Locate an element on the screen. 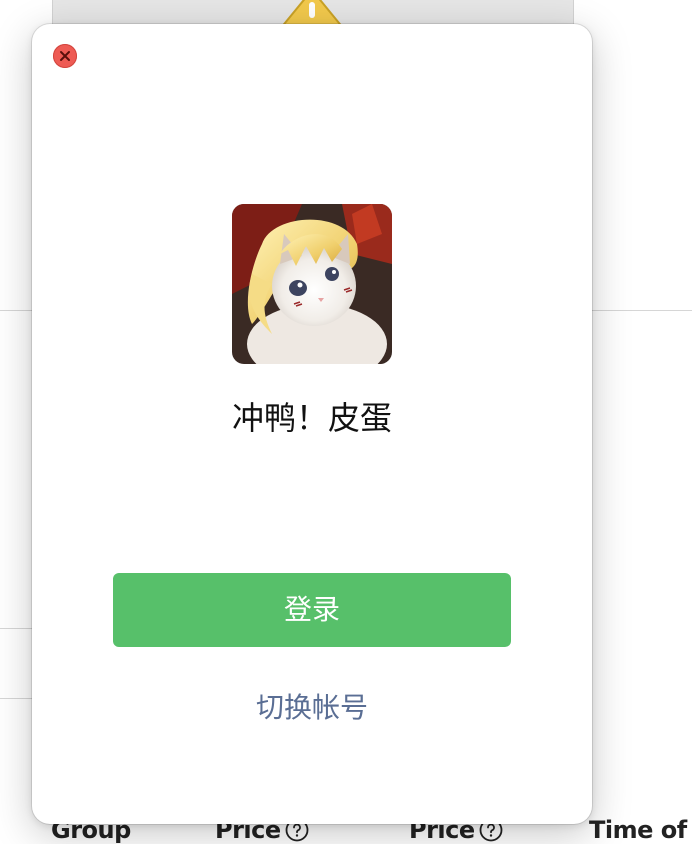  background-divider is located at coordinates (638, 310).